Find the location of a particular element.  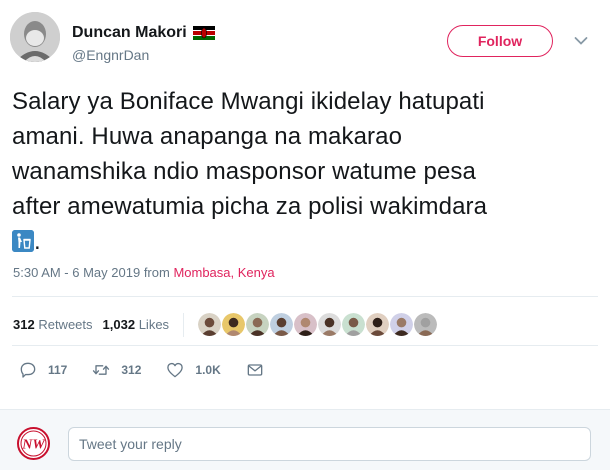

likes-label: Likes is located at coordinates (154, 324).